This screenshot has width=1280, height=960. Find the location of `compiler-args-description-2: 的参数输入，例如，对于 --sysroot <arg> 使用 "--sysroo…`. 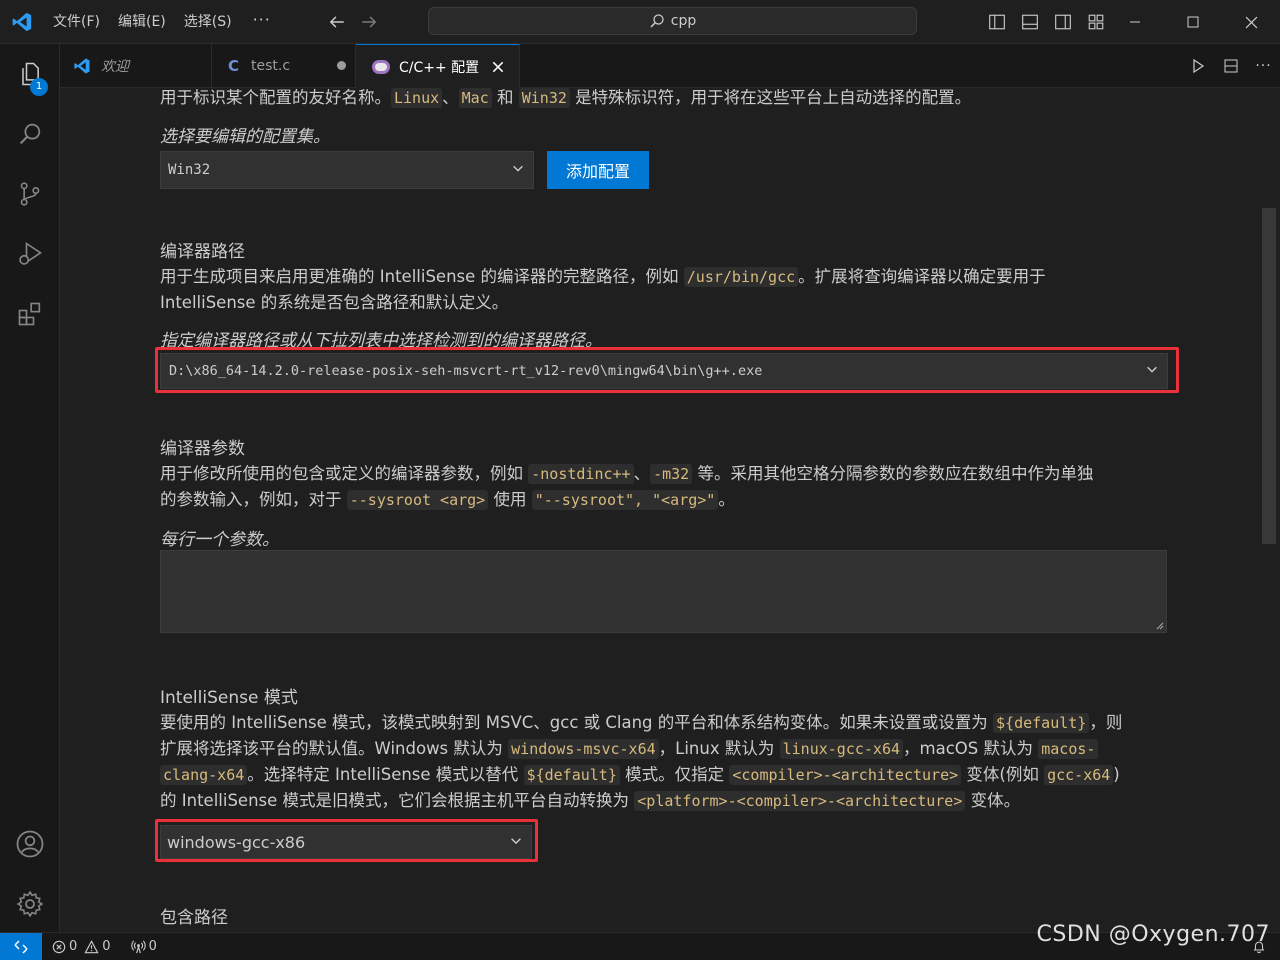

compiler-args-description-2: 的参数输入，例如，对于 --sysroot <arg> 使用 "--sysroo… is located at coordinates (447, 500).